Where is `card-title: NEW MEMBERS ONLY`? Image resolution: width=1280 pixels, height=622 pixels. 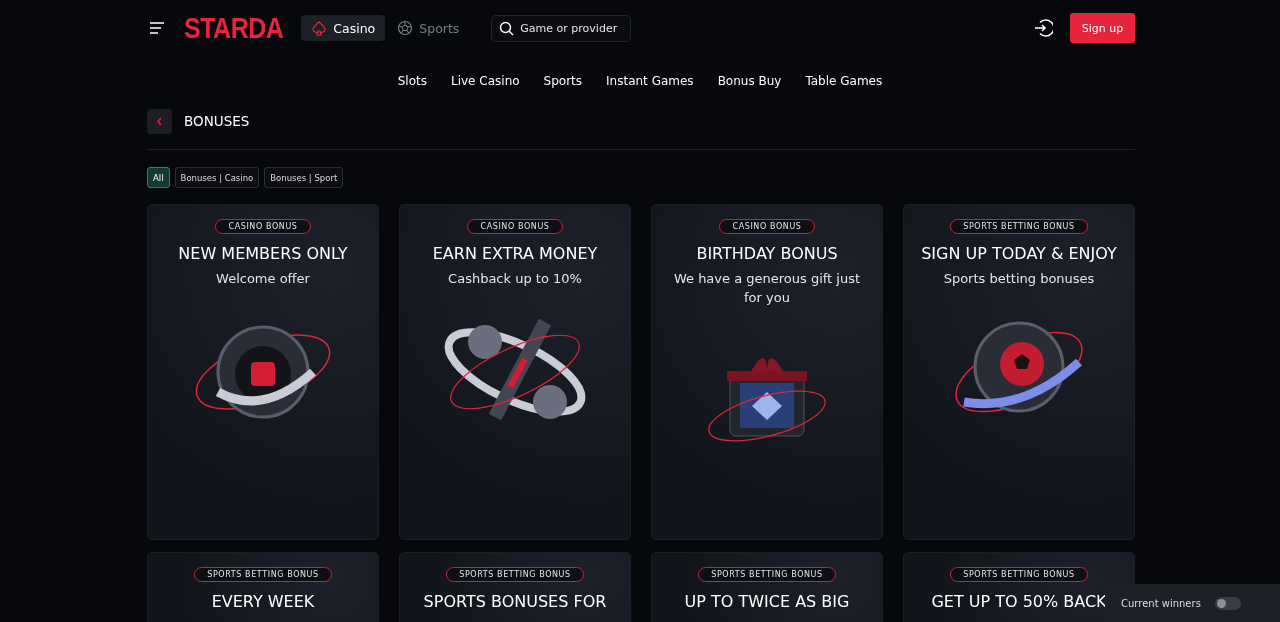
card-title: NEW MEMBERS ONLY is located at coordinates (263, 253).